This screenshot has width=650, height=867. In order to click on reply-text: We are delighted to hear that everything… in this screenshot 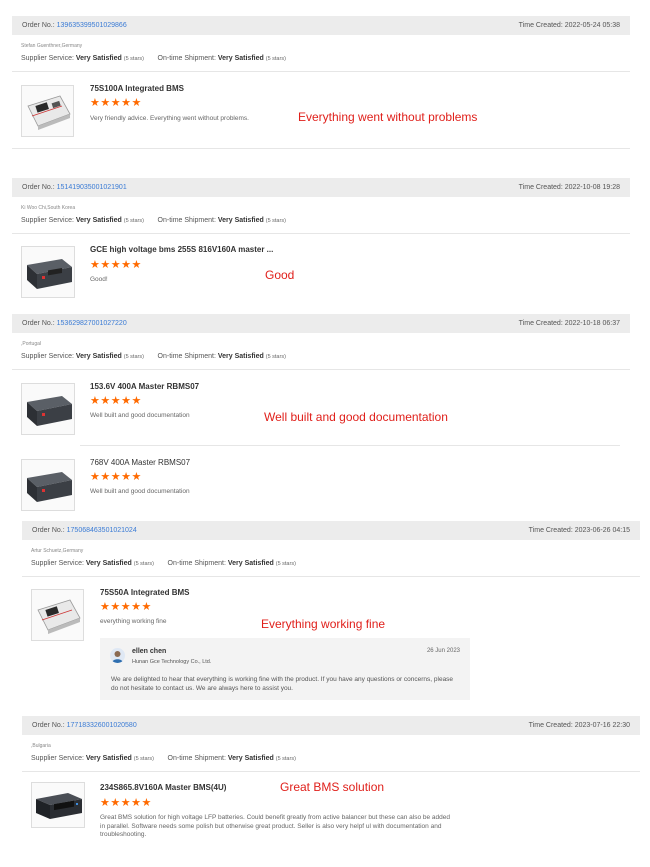, I will do `click(282, 684)`.